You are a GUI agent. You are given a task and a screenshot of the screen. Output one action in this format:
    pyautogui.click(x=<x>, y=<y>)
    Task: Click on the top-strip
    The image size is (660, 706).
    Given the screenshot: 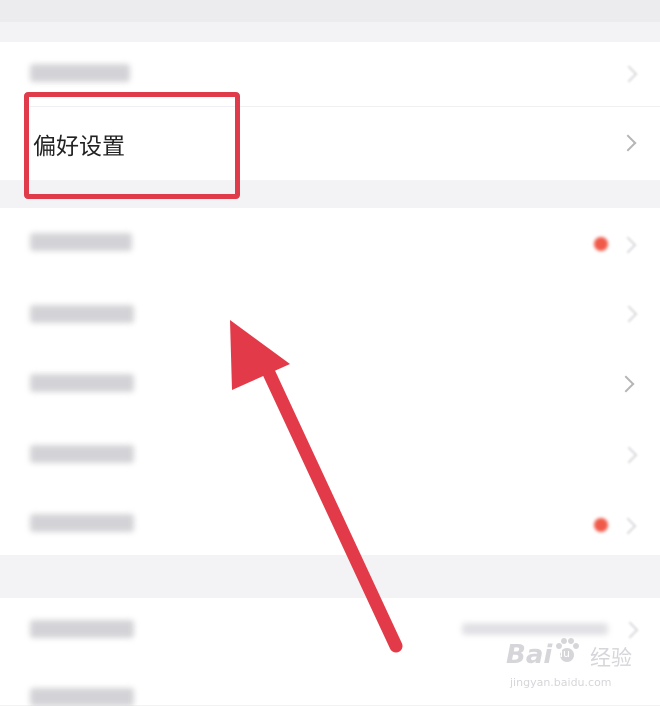 What is the action you would take?
    pyautogui.click(x=330, y=11)
    